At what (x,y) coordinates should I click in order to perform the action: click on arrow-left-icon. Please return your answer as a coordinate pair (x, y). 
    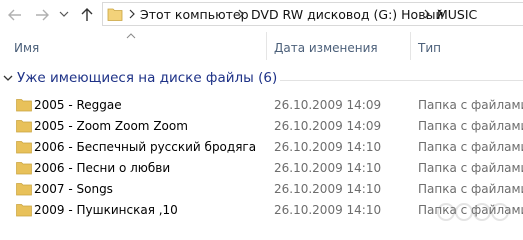
    Looking at the image, I should click on (14, 15).